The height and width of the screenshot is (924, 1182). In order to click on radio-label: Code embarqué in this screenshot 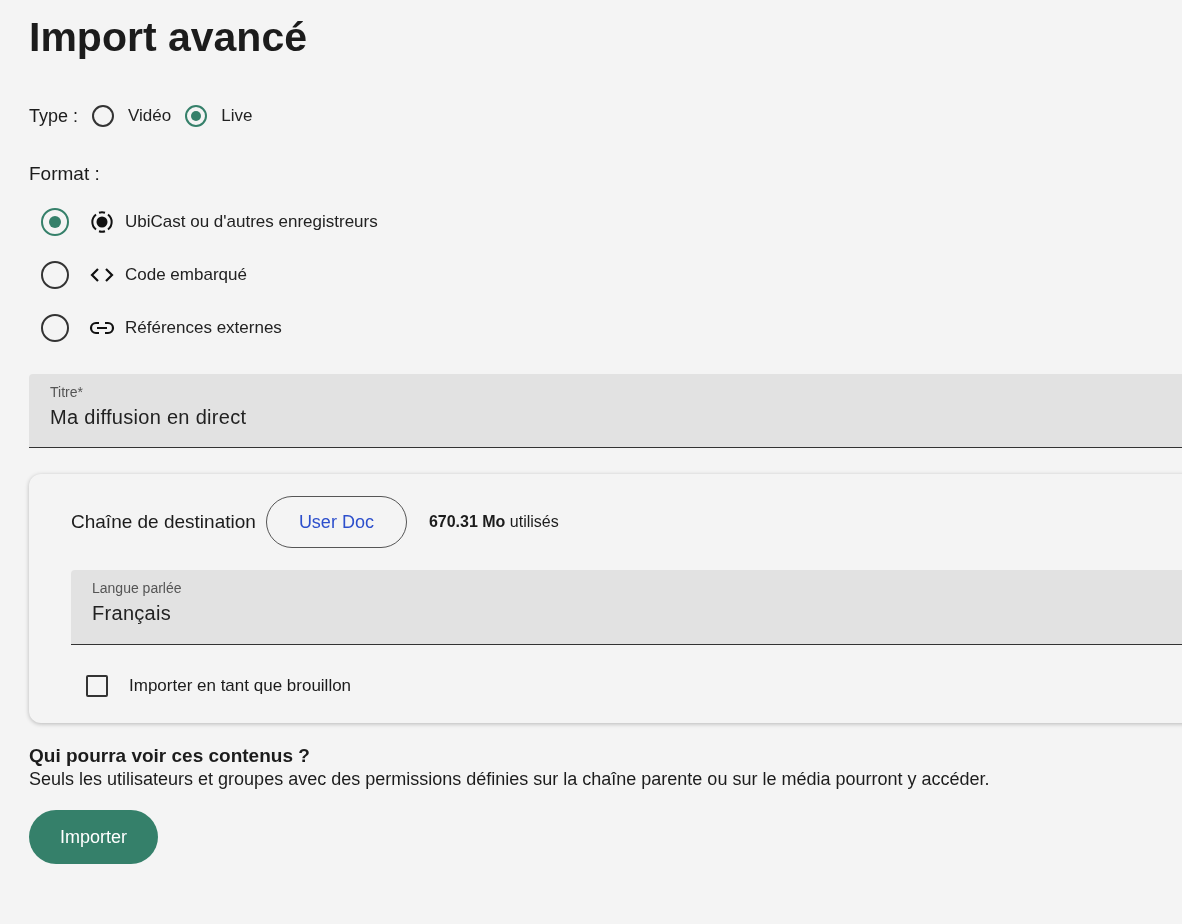, I will do `click(186, 274)`.